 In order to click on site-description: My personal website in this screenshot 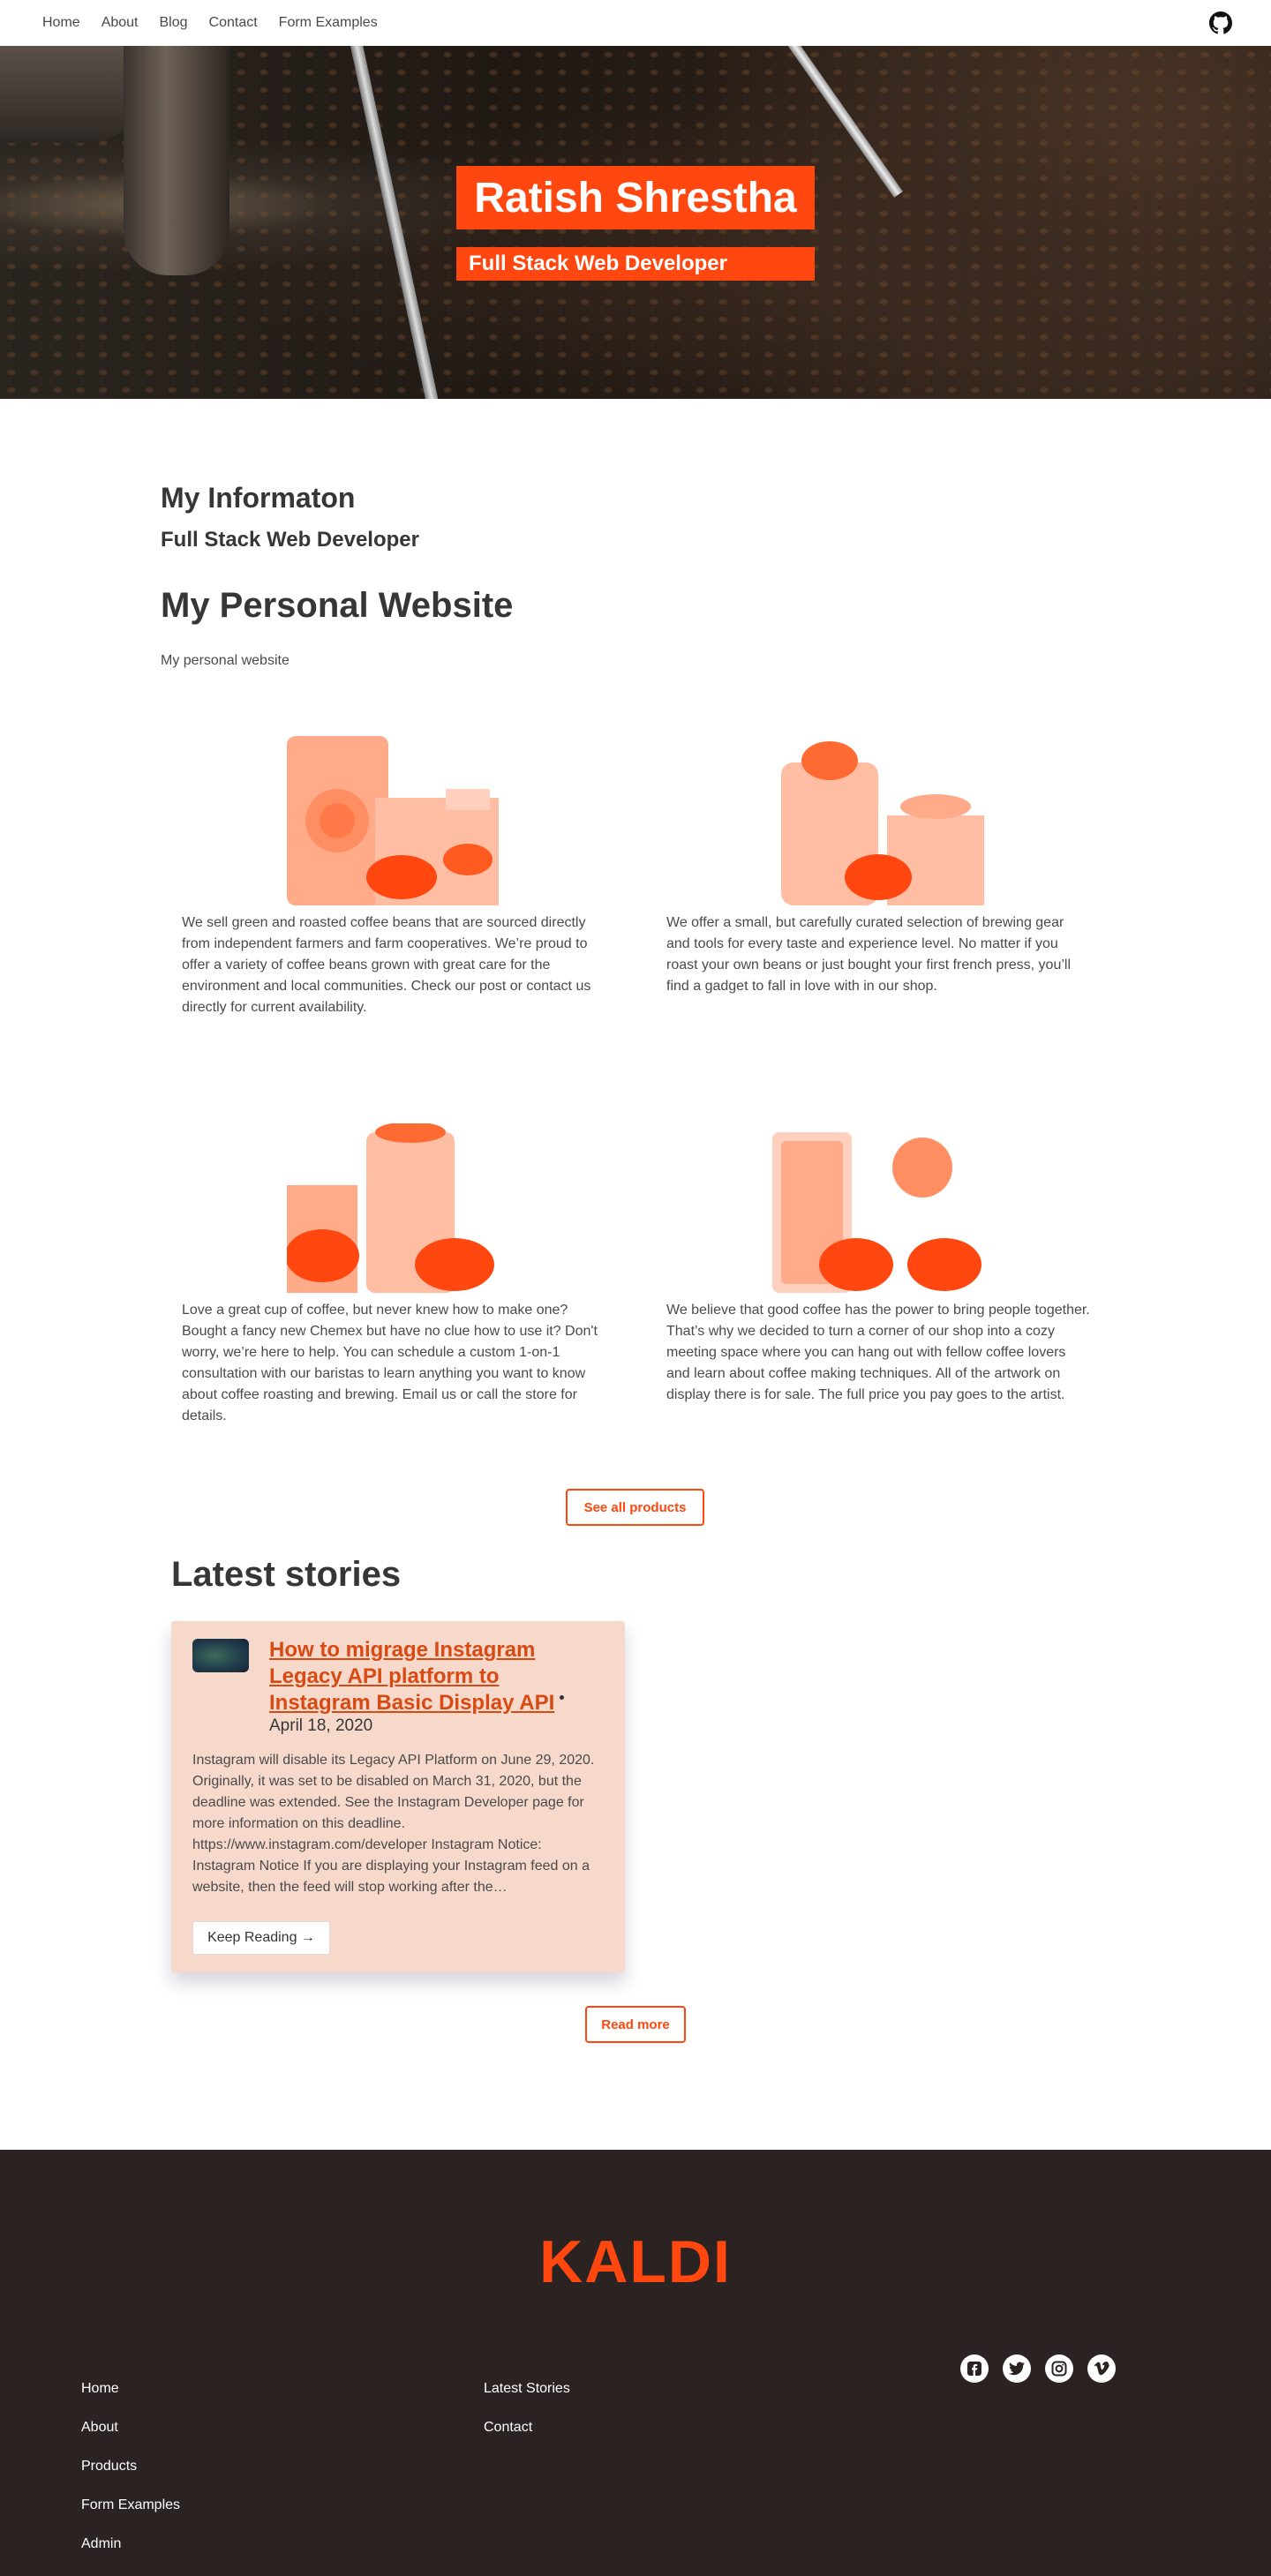, I will do `click(225, 660)`.